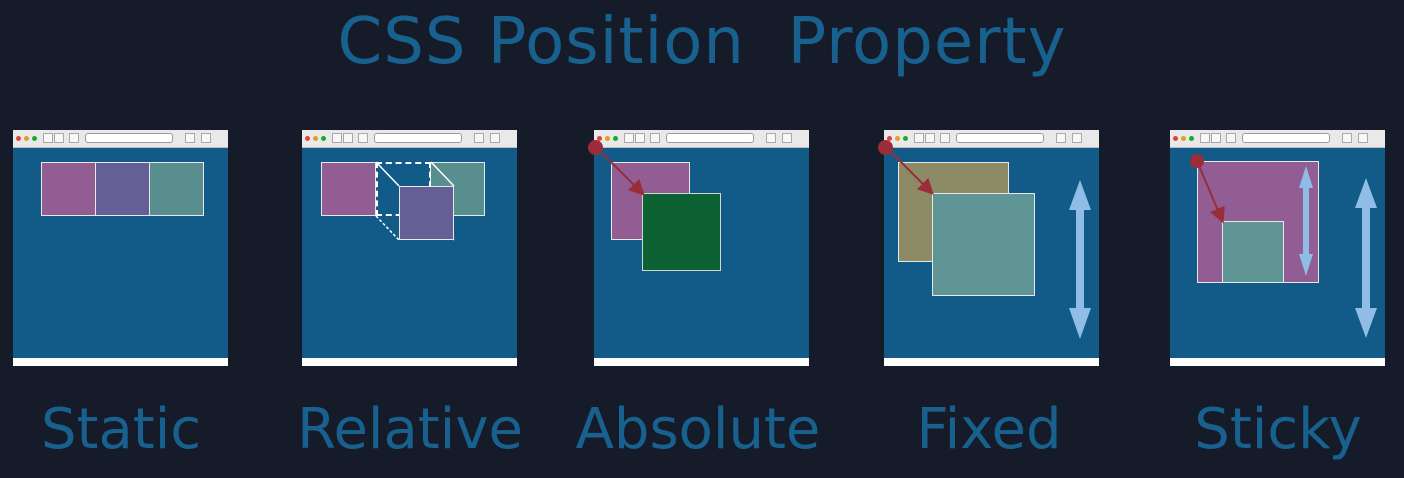  I want to click on relative-browser-window, so click(409, 248).